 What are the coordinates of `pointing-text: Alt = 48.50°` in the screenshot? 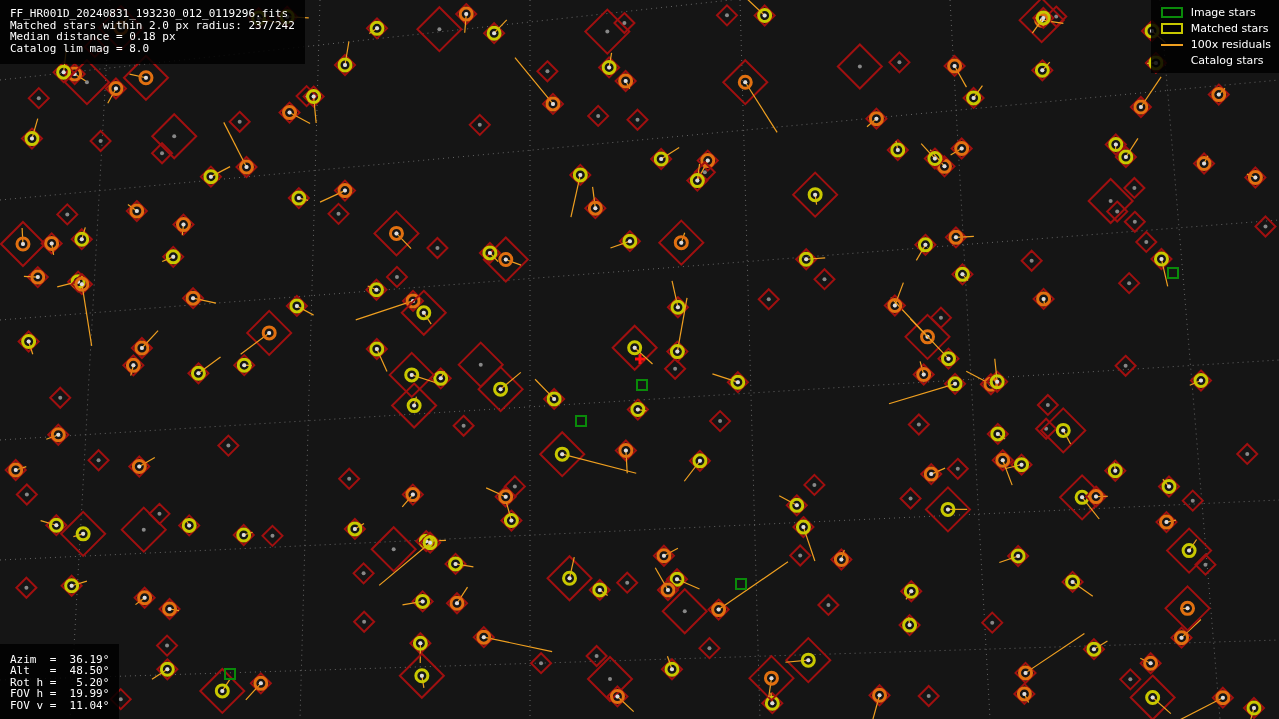 It's located at (60, 671).